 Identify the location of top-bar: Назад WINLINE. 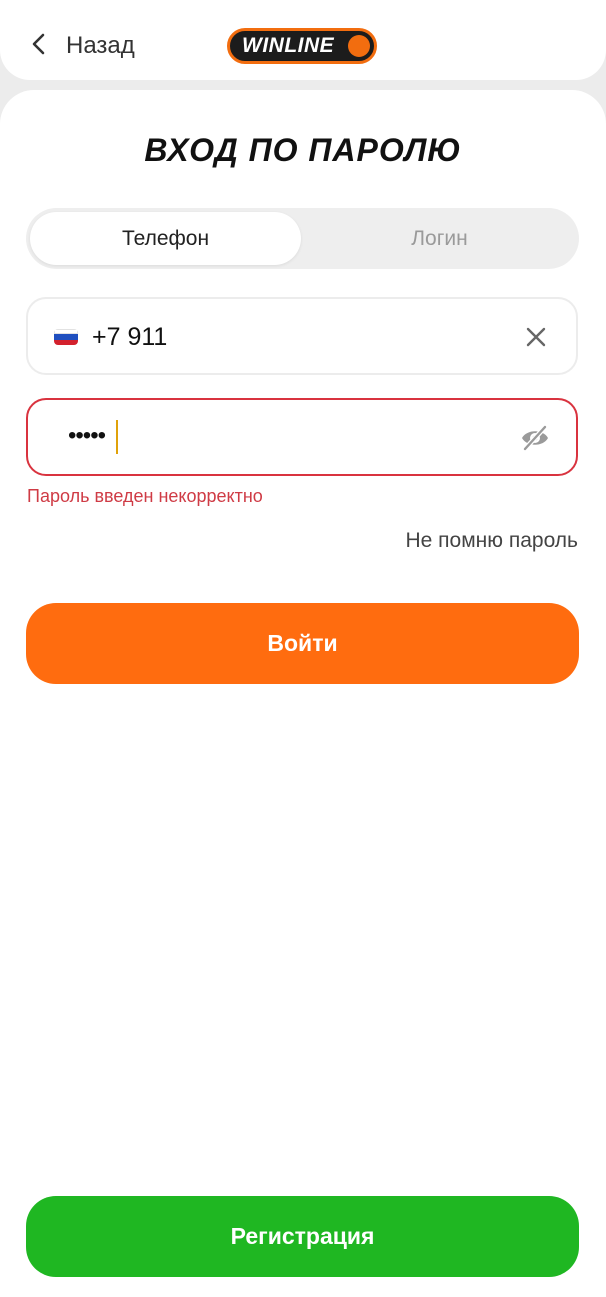
(303, 40).